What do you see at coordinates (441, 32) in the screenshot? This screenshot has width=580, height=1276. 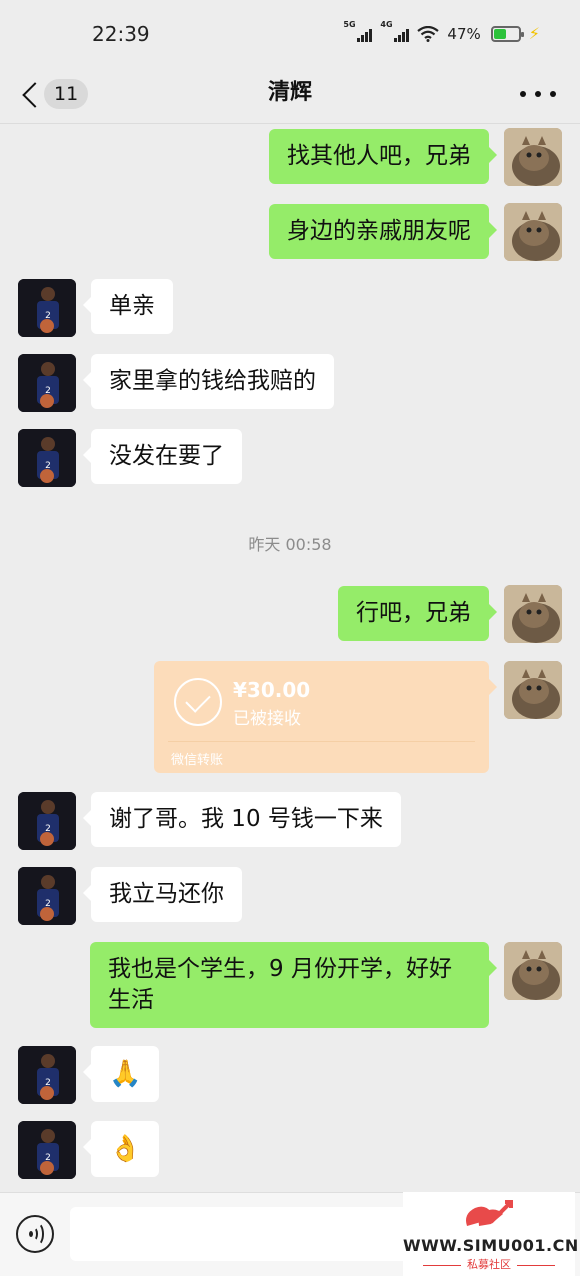 I see `status-icons: 5G 4G 47% ⚡` at bounding box center [441, 32].